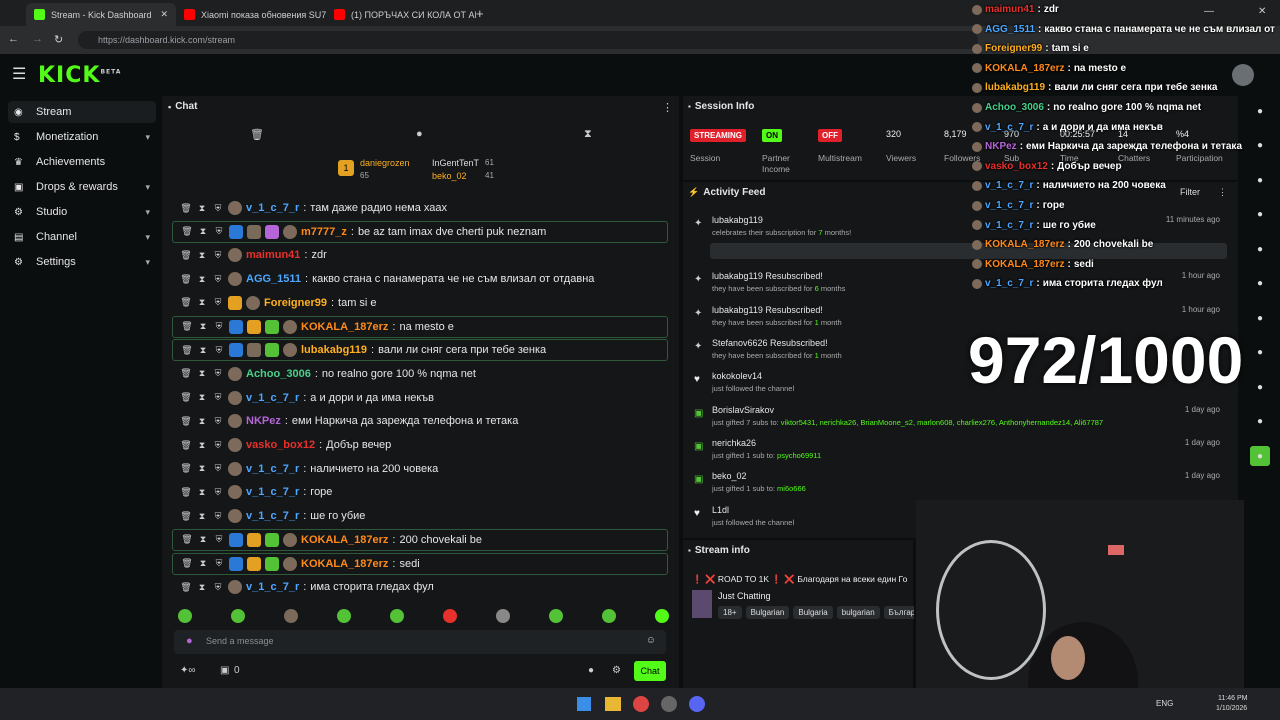  I want to click on sidebar-item-monetization: $ Monetization ▾, so click(82, 137).